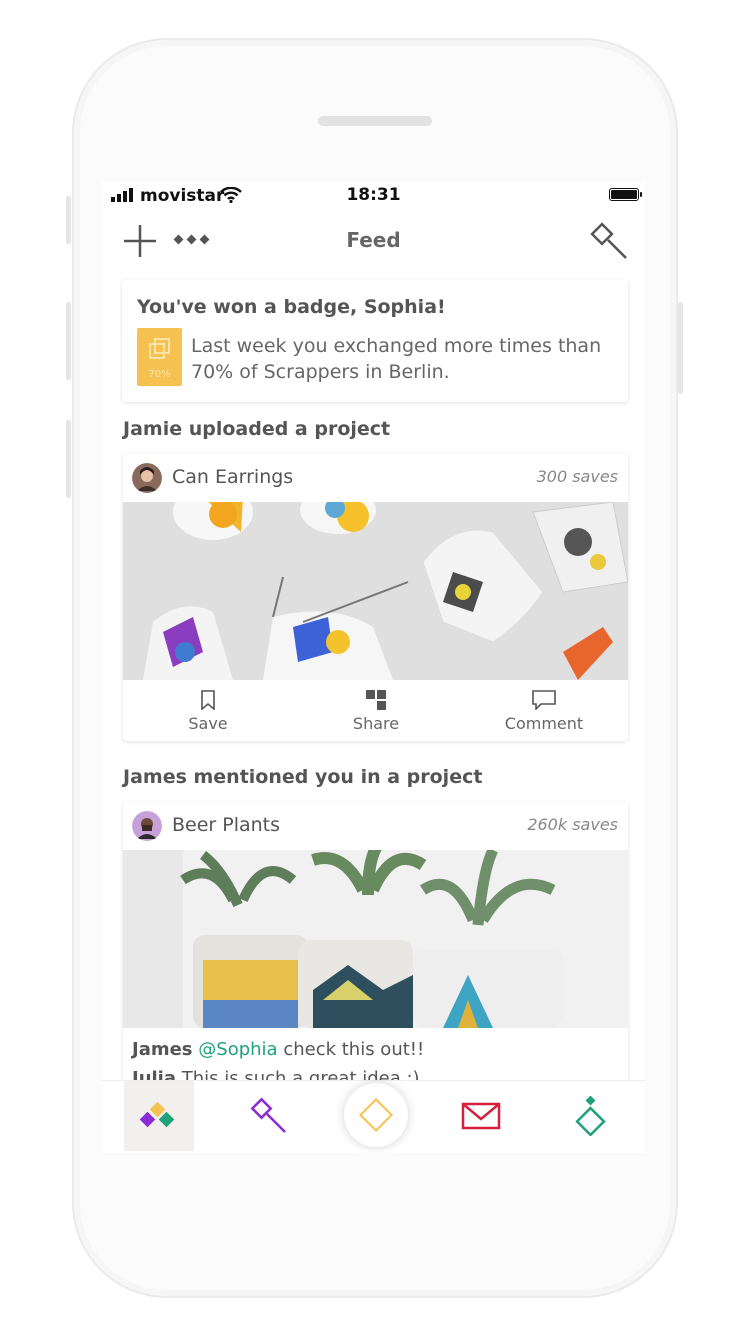 The width and height of the screenshot is (750, 1334). Describe the element at coordinates (354, 1049) in the screenshot. I see `comment-text: check this out!!` at that location.